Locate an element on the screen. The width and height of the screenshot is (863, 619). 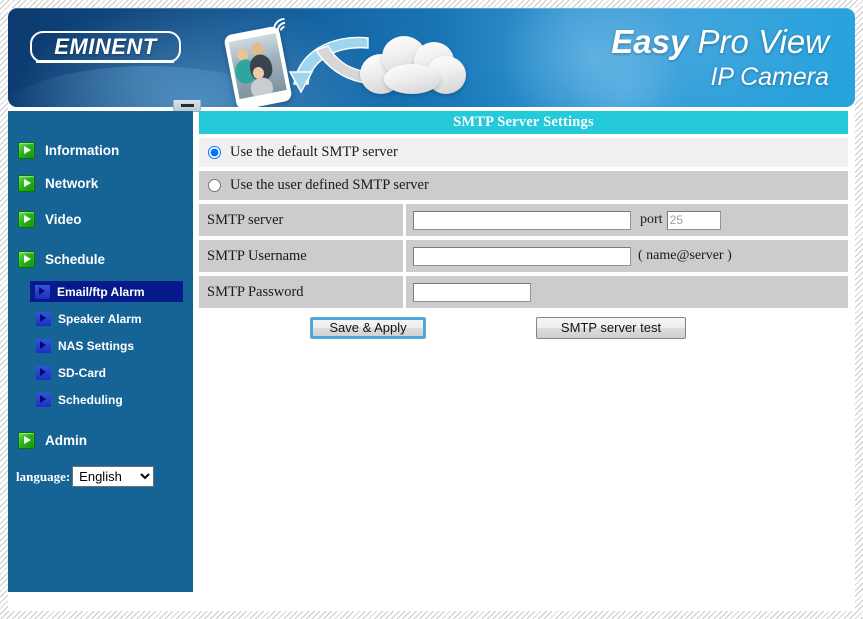
sidebar-item-admin: Admin is located at coordinates (52, 440).